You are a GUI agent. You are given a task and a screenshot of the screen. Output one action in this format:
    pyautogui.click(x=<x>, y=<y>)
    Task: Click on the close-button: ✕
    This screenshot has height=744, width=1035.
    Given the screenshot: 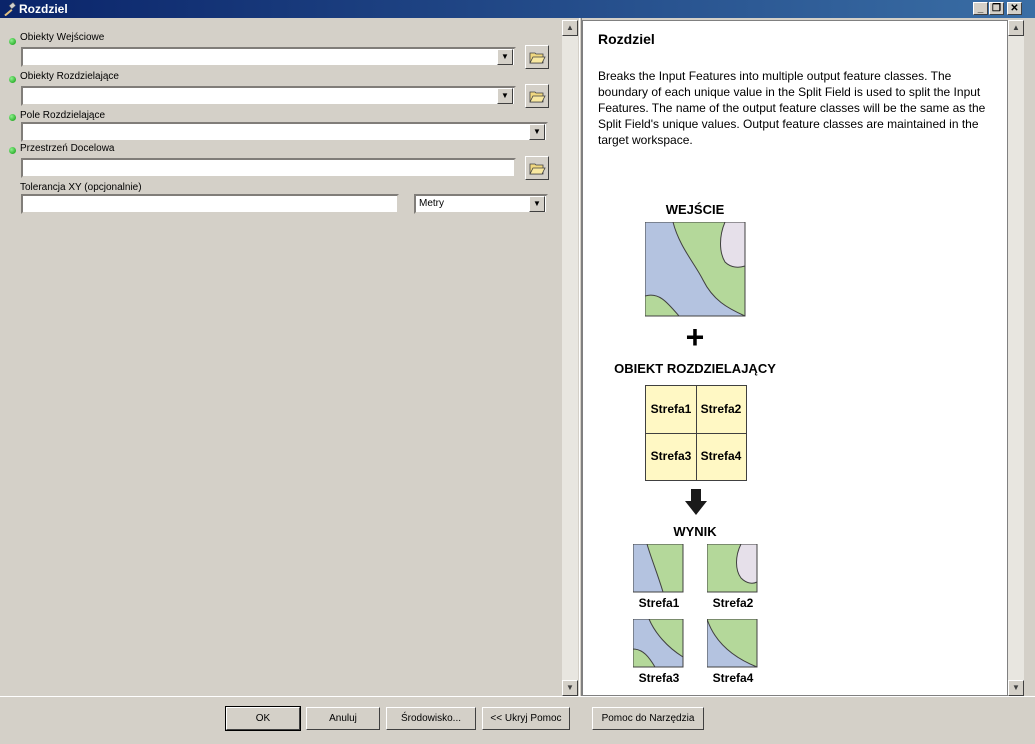 What is the action you would take?
    pyautogui.click(x=1014, y=8)
    